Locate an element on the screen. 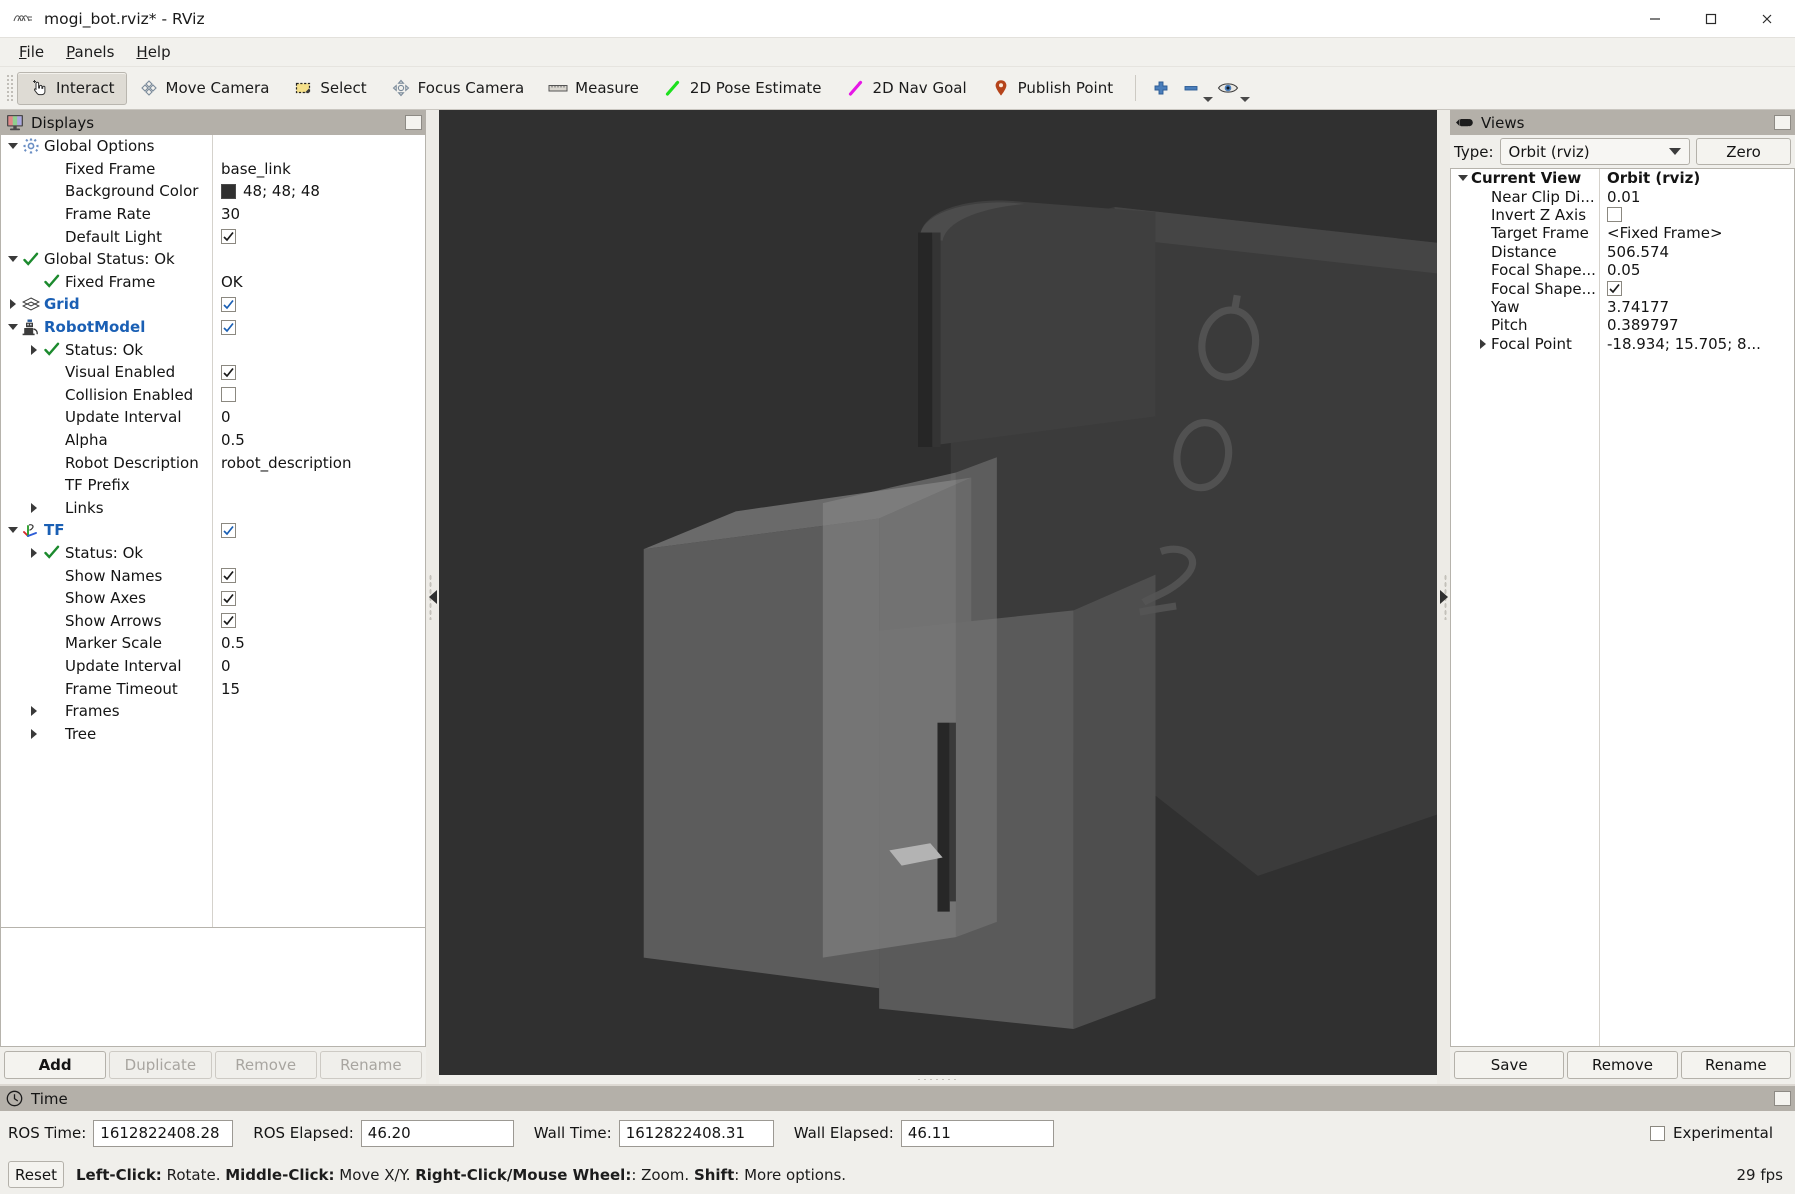 This screenshot has height=1194, width=1795. experimental-checkbox is located at coordinates (1657, 1133).